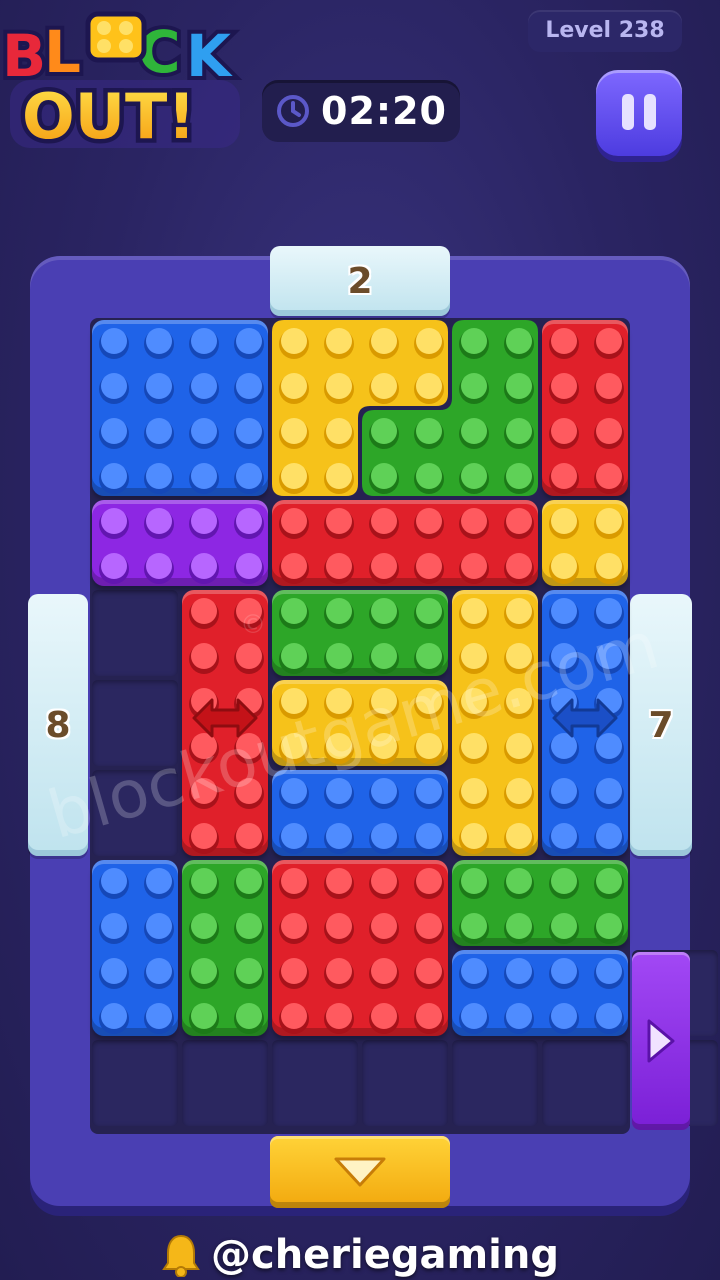 This screenshot has height=1280, width=720. Describe the element at coordinates (628, 112) in the screenshot. I see `pause-icon` at that location.